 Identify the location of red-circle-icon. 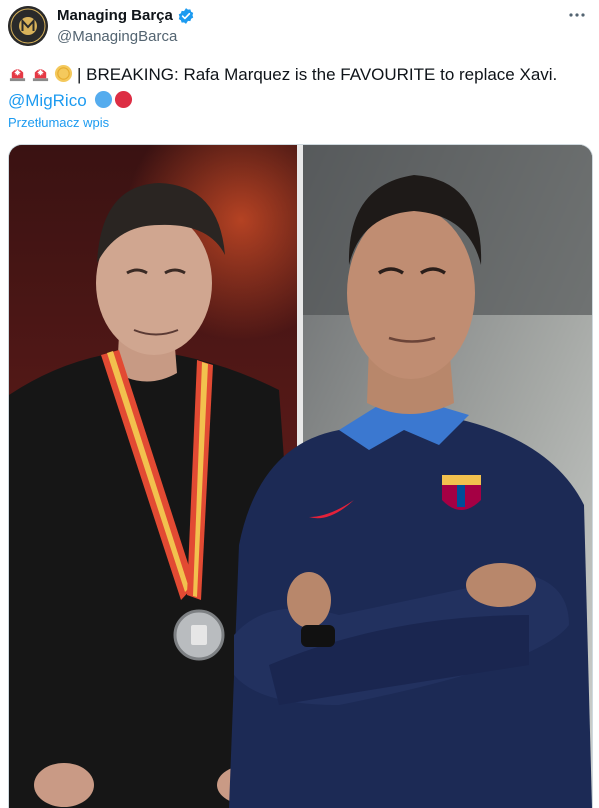
(124, 99).